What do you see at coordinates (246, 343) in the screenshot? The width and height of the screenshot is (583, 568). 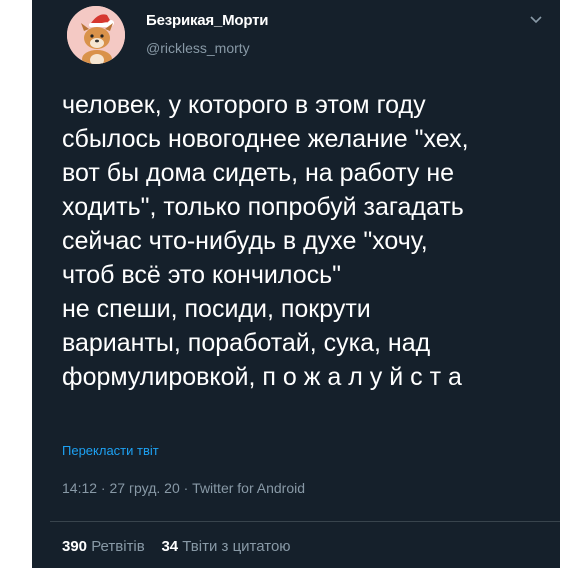 I see `tweet-text-line: варианты, поработай, сука, над` at bounding box center [246, 343].